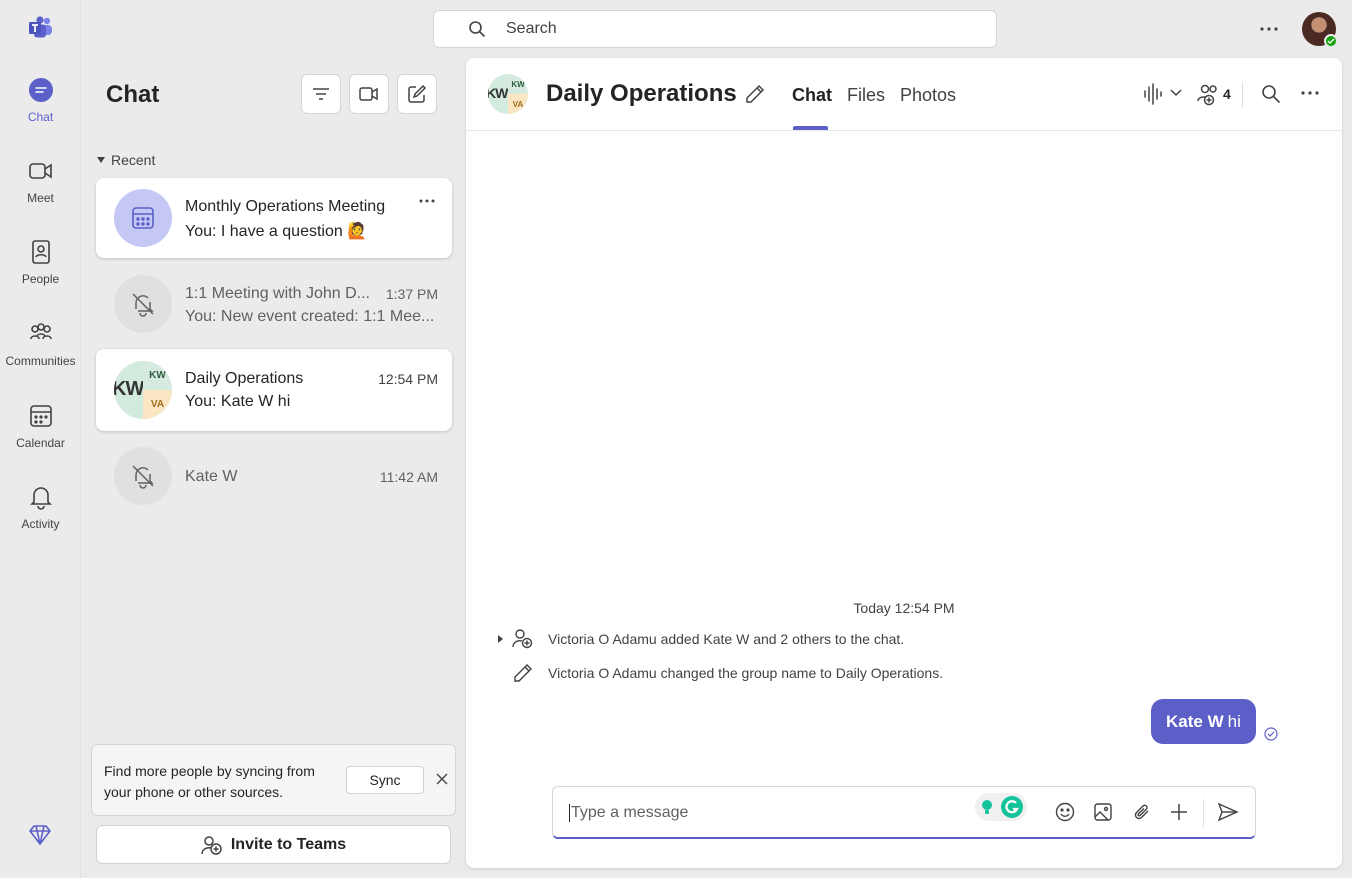 Image resolution: width=1352 pixels, height=878 pixels. Describe the element at coordinates (285, 206) in the screenshot. I see `chat-item-name: Monthly Operations Meeting` at that location.